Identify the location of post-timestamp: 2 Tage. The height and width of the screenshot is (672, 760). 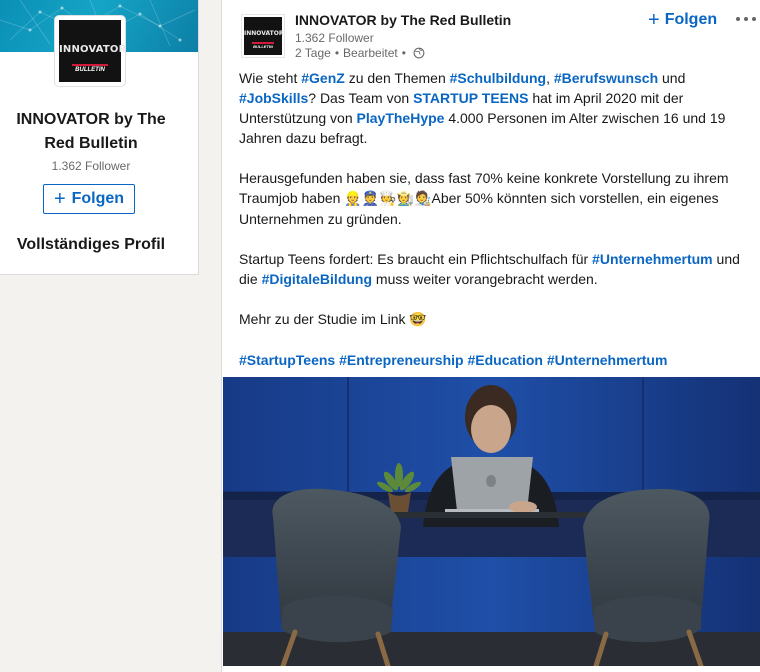
(313, 53).